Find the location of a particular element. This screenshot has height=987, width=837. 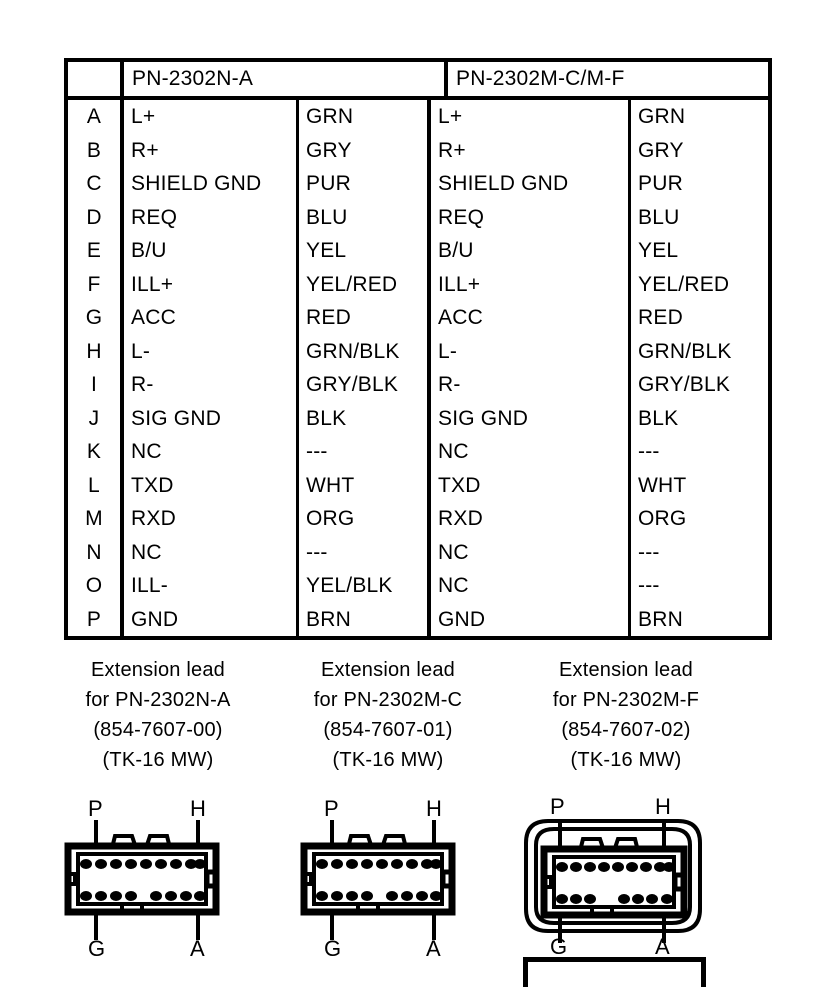

table-cell: ILL- is located at coordinates (149, 585).